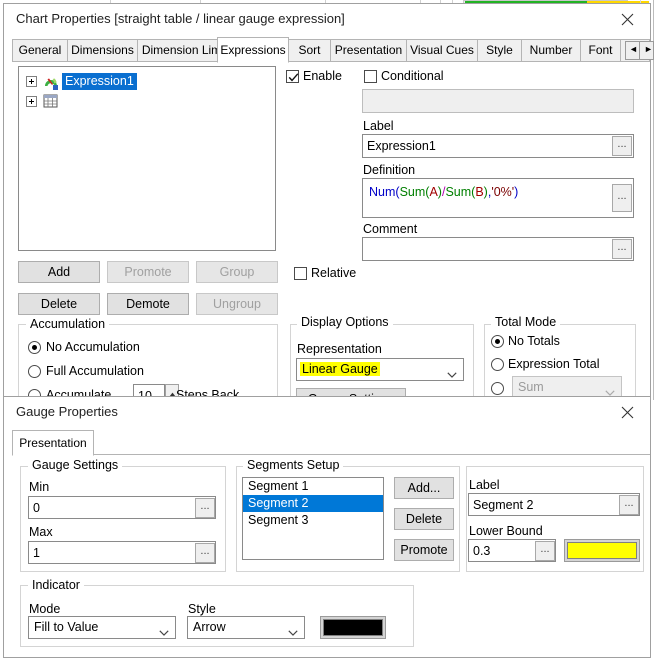 The image size is (654, 658). Describe the element at coordinates (632, 50) in the screenshot. I see `tab-scroll-left-button: ◄` at that location.